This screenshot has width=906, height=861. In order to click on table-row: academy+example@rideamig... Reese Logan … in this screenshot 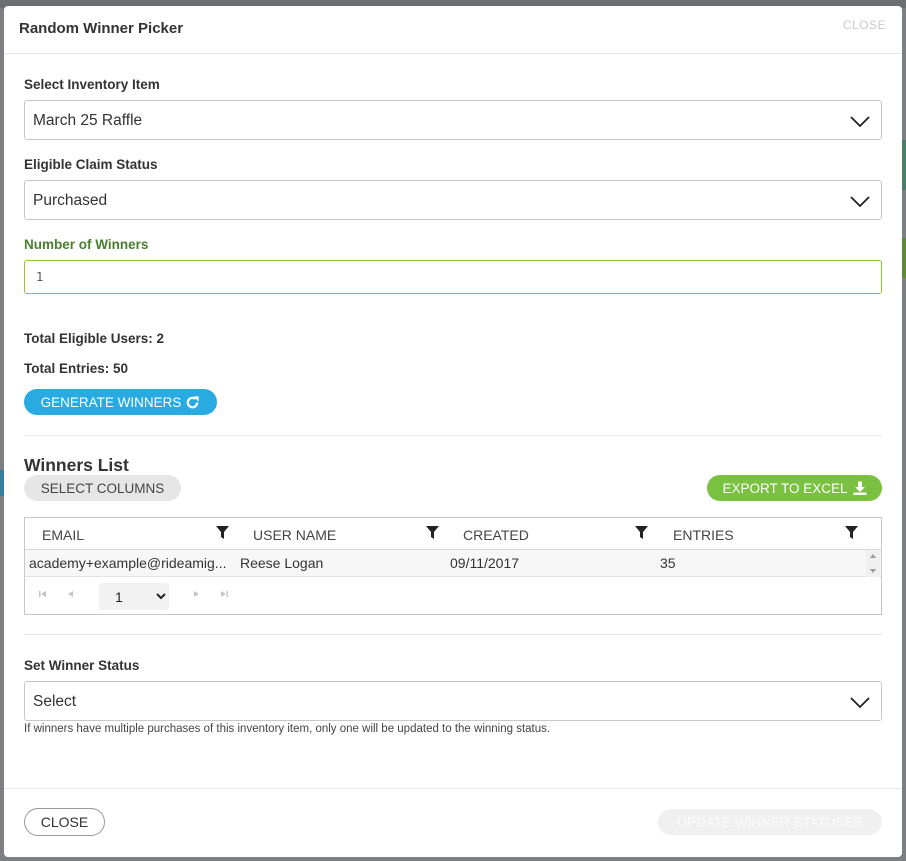, I will do `click(453, 563)`.